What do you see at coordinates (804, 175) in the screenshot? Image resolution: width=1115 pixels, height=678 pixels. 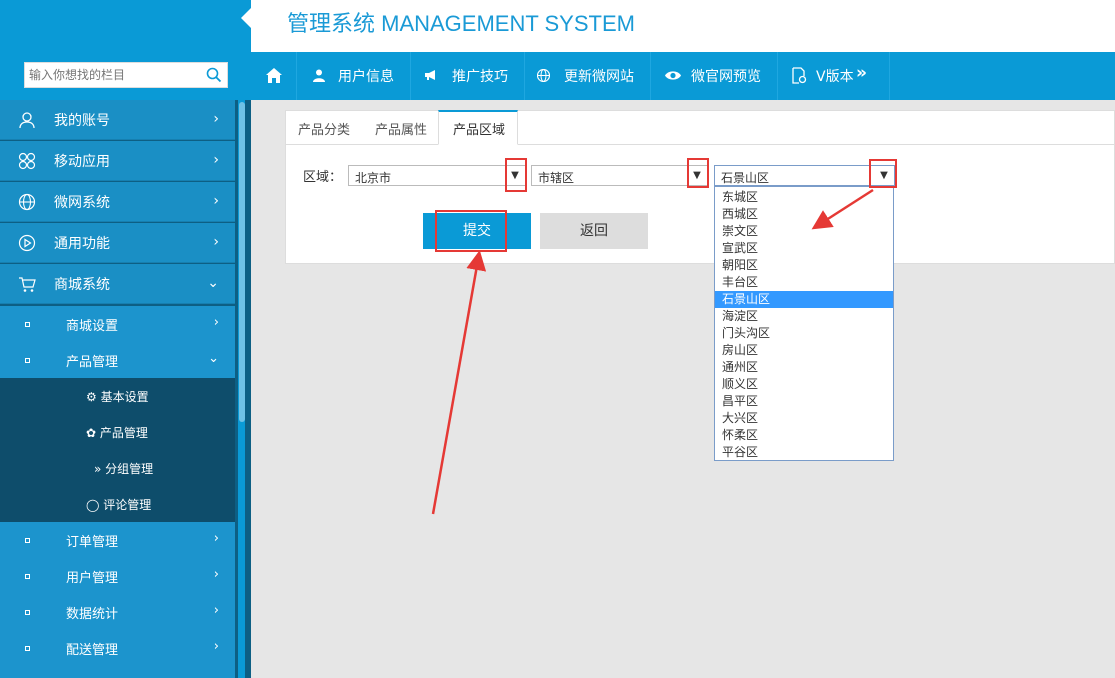 I see `district-select: 石景山区 ▼` at bounding box center [804, 175].